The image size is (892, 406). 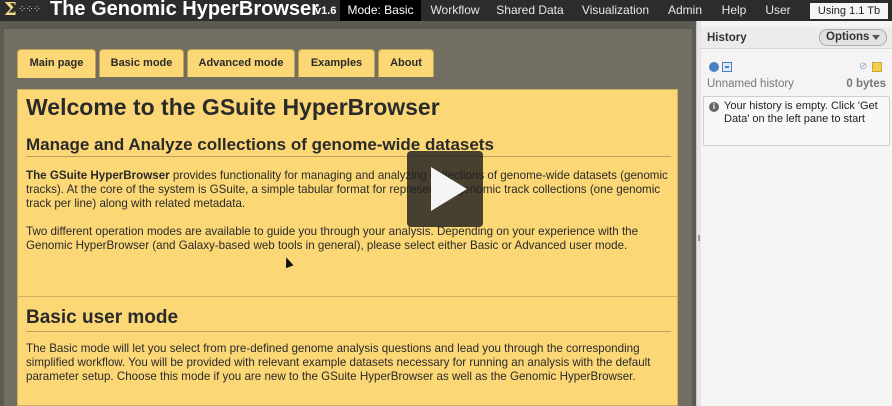 What do you see at coordinates (56, 63) in the screenshot?
I see `tab-main-page: Main page` at bounding box center [56, 63].